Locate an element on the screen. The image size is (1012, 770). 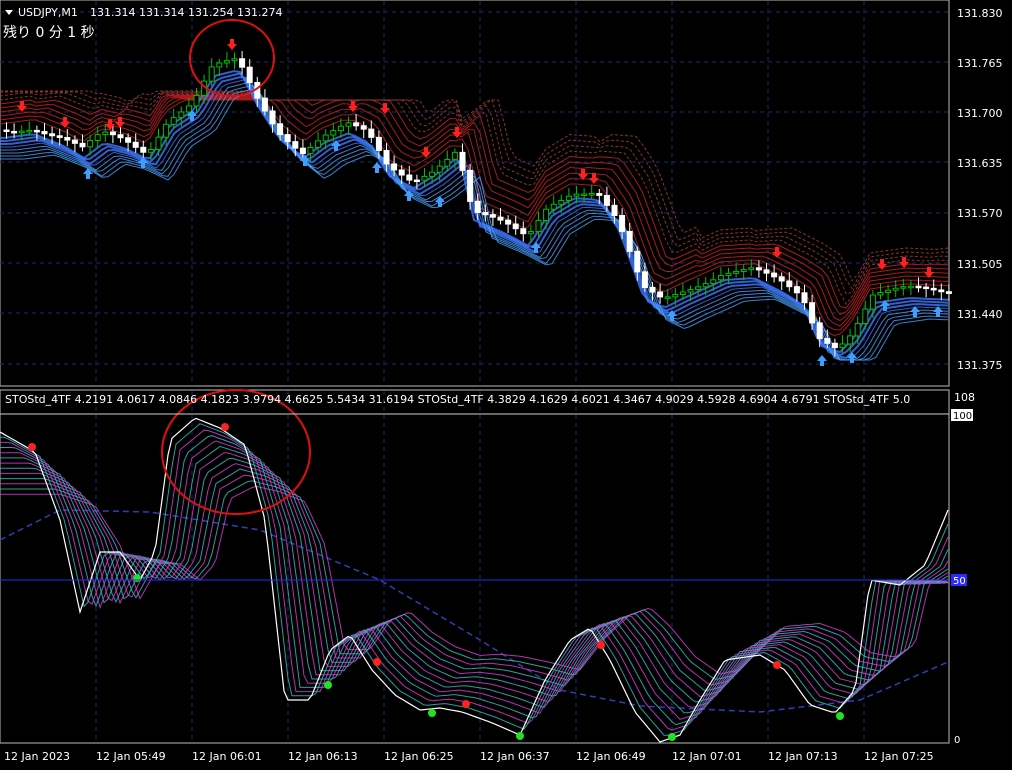
time-label: 12 Jan 2023 is located at coordinates (37, 756).